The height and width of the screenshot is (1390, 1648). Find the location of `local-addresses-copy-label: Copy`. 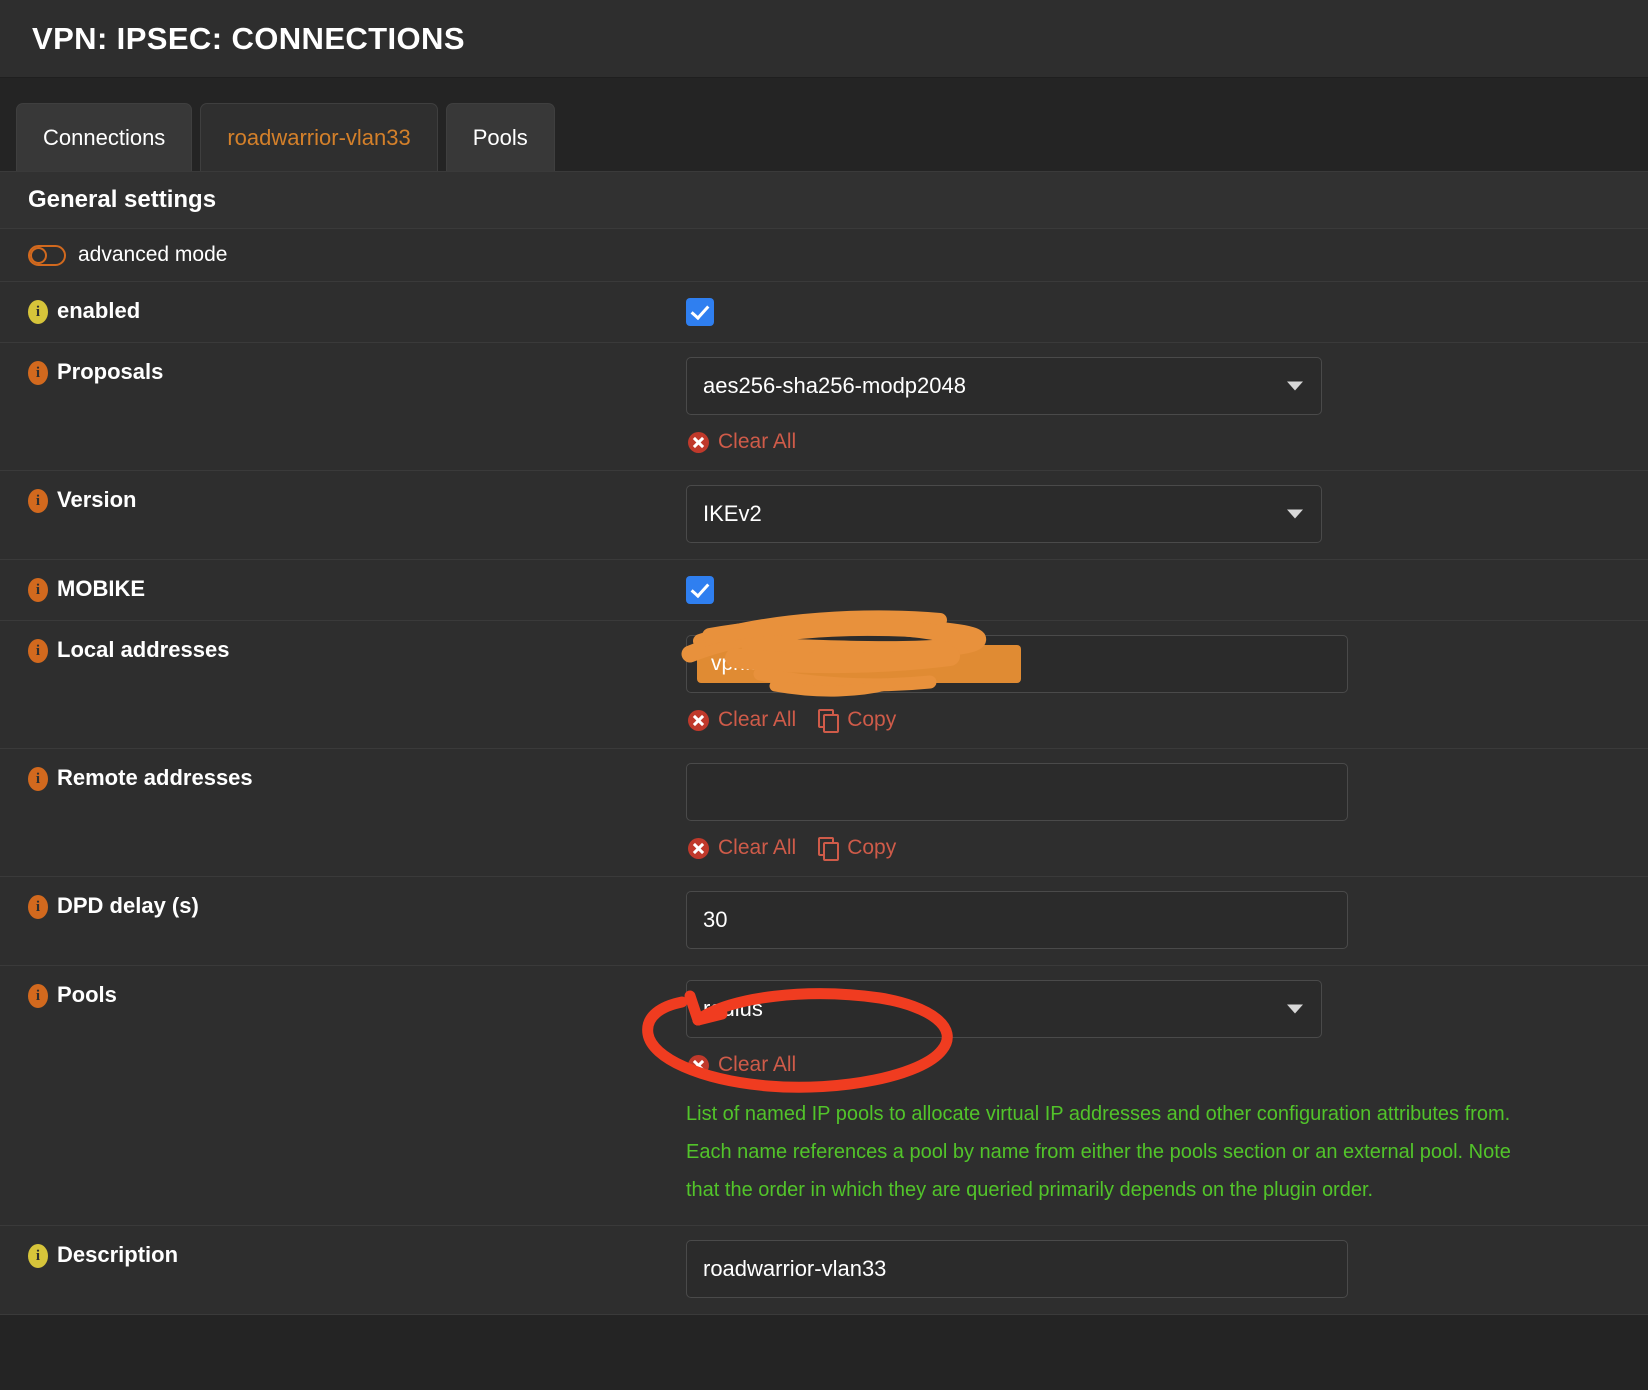

local-addresses-copy-label: Copy is located at coordinates (872, 719).